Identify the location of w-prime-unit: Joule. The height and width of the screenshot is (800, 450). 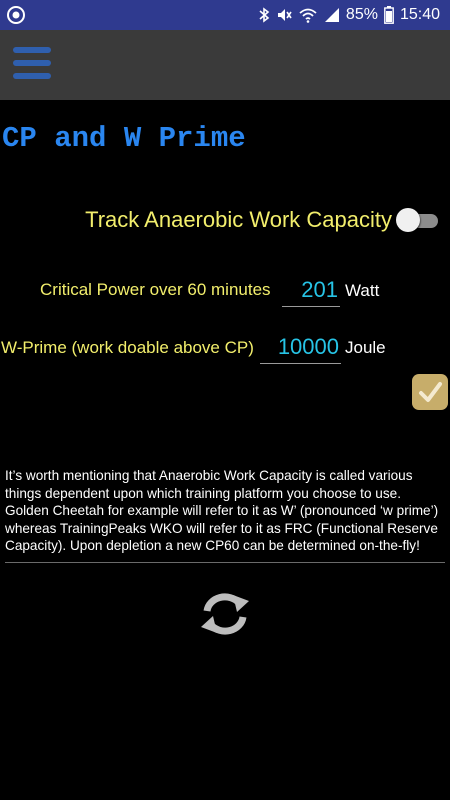
(365, 347).